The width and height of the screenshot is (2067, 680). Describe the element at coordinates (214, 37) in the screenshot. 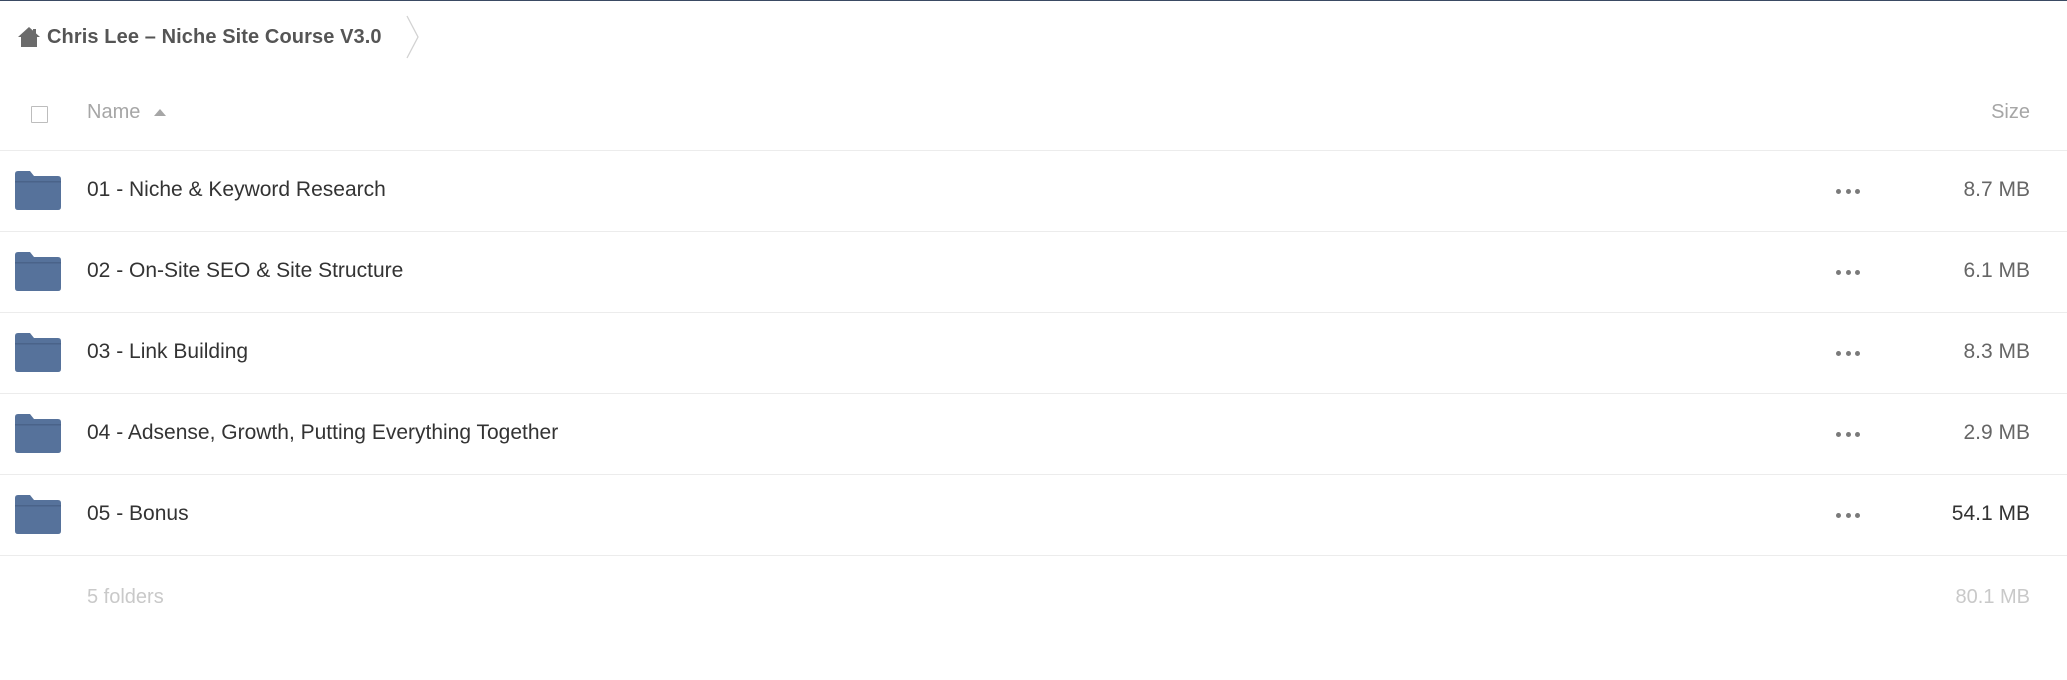

I see `breadcrumb-current-folder: Chris Lee – Niche Site Course V3.0` at that location.